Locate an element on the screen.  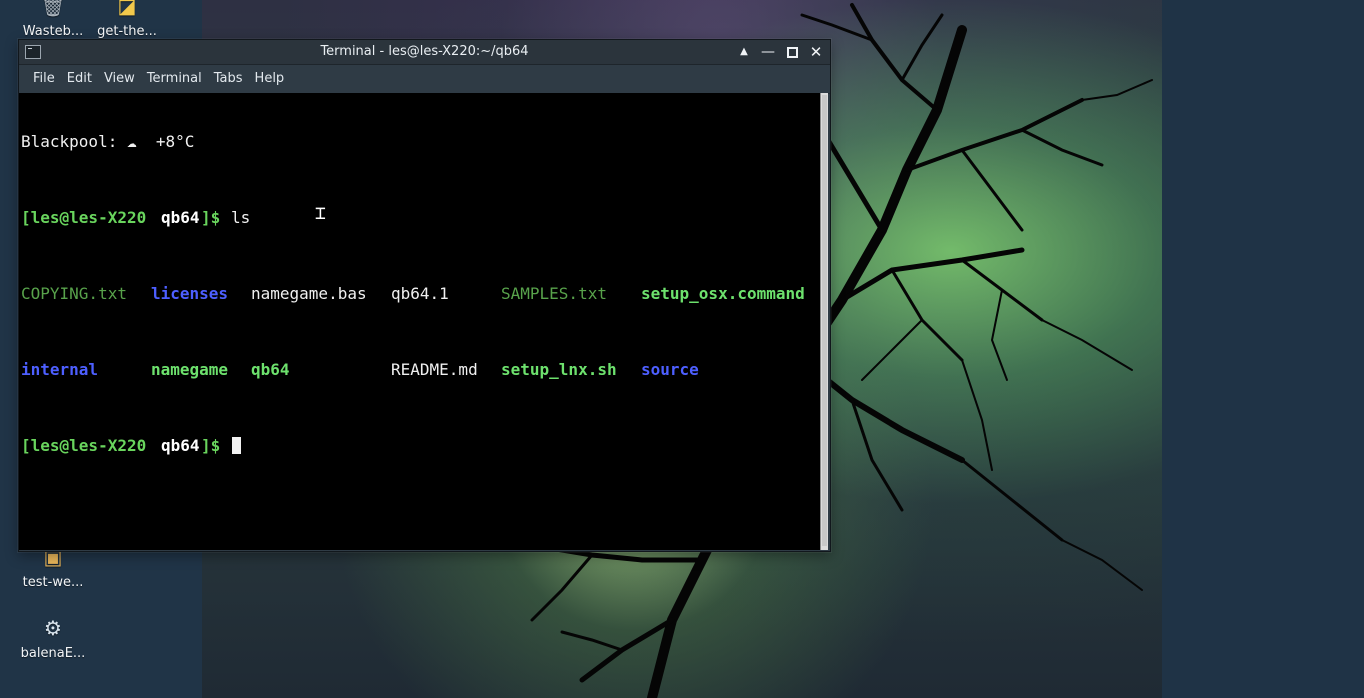
terminal-titlebar: Terminal - les@les-X220:~/qb64 ▲ — ✕ is located at coordinates (424, 52).